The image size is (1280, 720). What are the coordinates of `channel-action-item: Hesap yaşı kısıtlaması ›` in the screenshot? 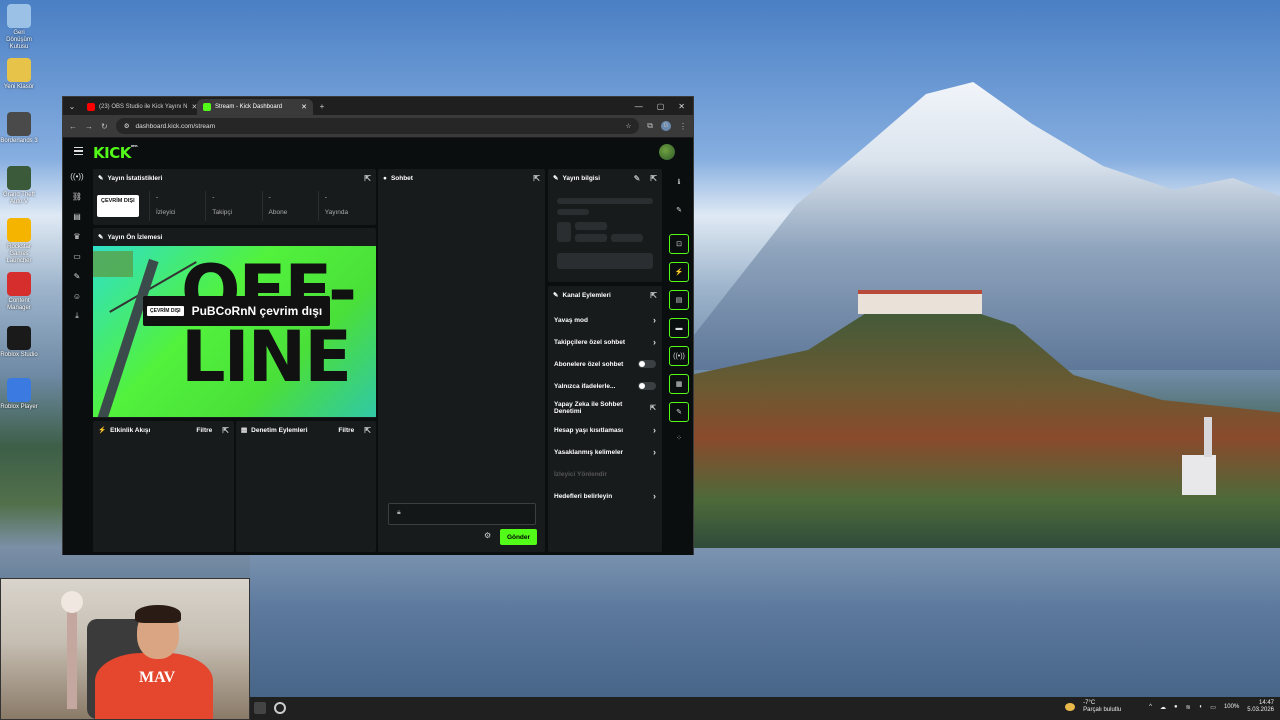 It's located at (605, 430).